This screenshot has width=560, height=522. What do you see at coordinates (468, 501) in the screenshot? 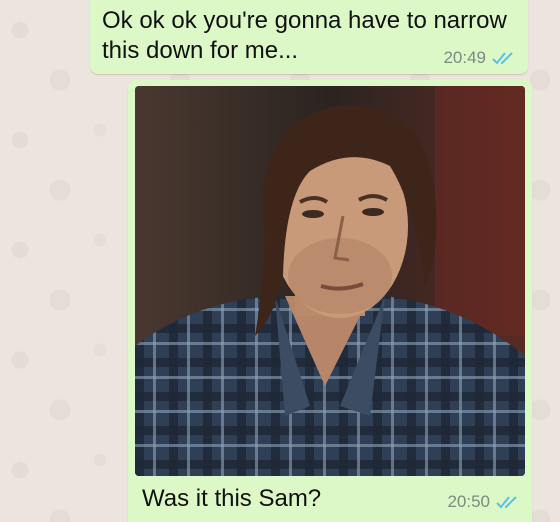
I see `message-time: 20:50` at bounding box center [468, 501].